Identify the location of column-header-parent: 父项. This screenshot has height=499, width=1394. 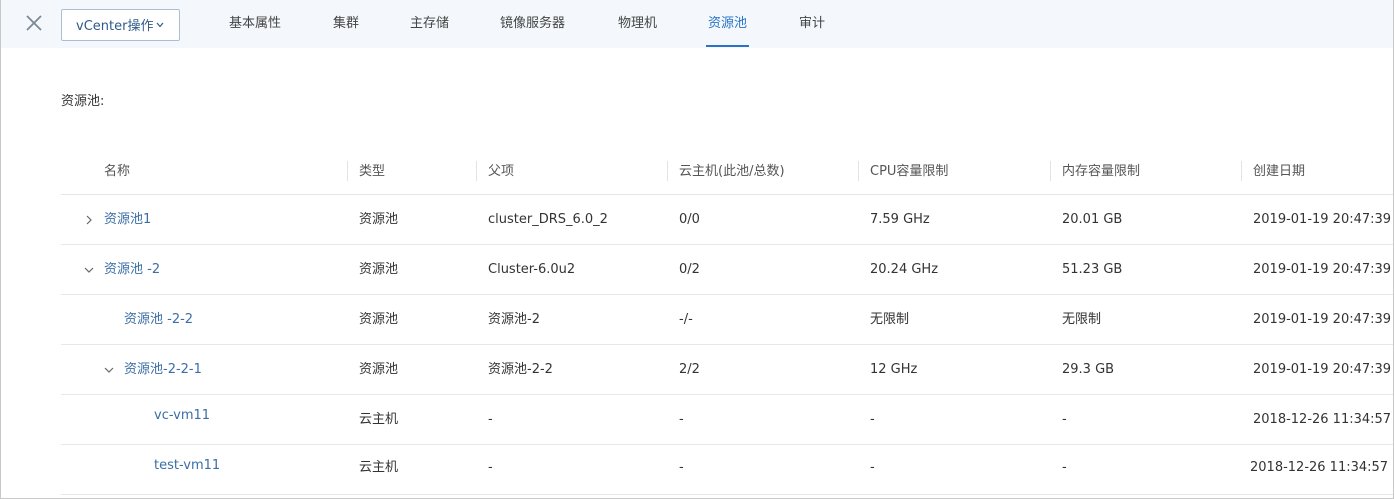
(495, 171).